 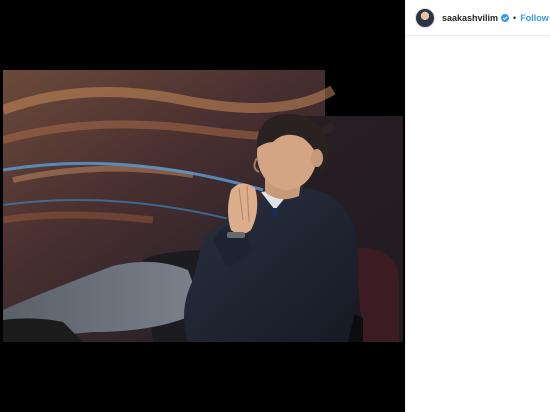 I want to click on username-link: saakashvilim, so click(x=470, y=18).